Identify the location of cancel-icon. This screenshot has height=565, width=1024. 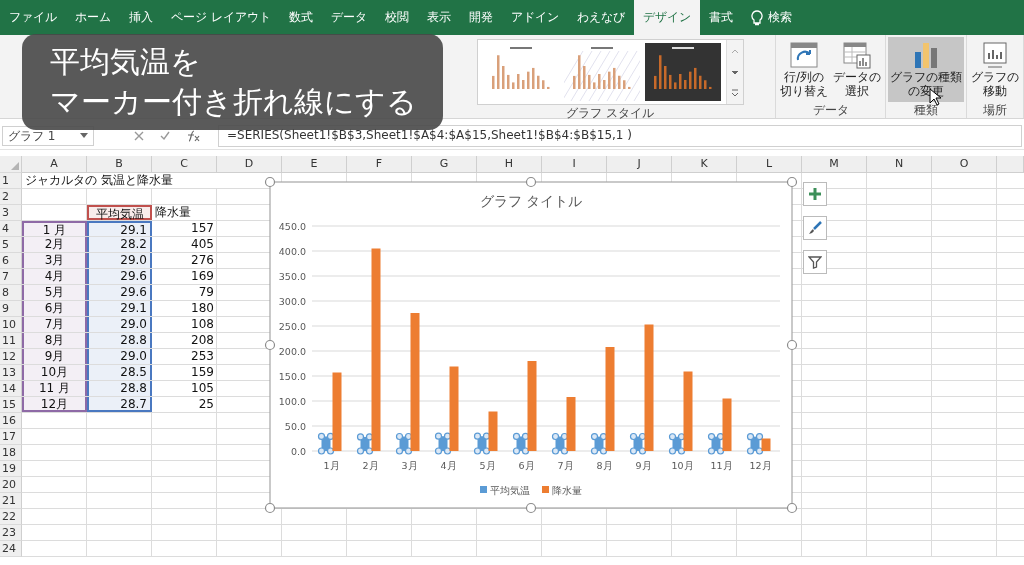
(139, 136).